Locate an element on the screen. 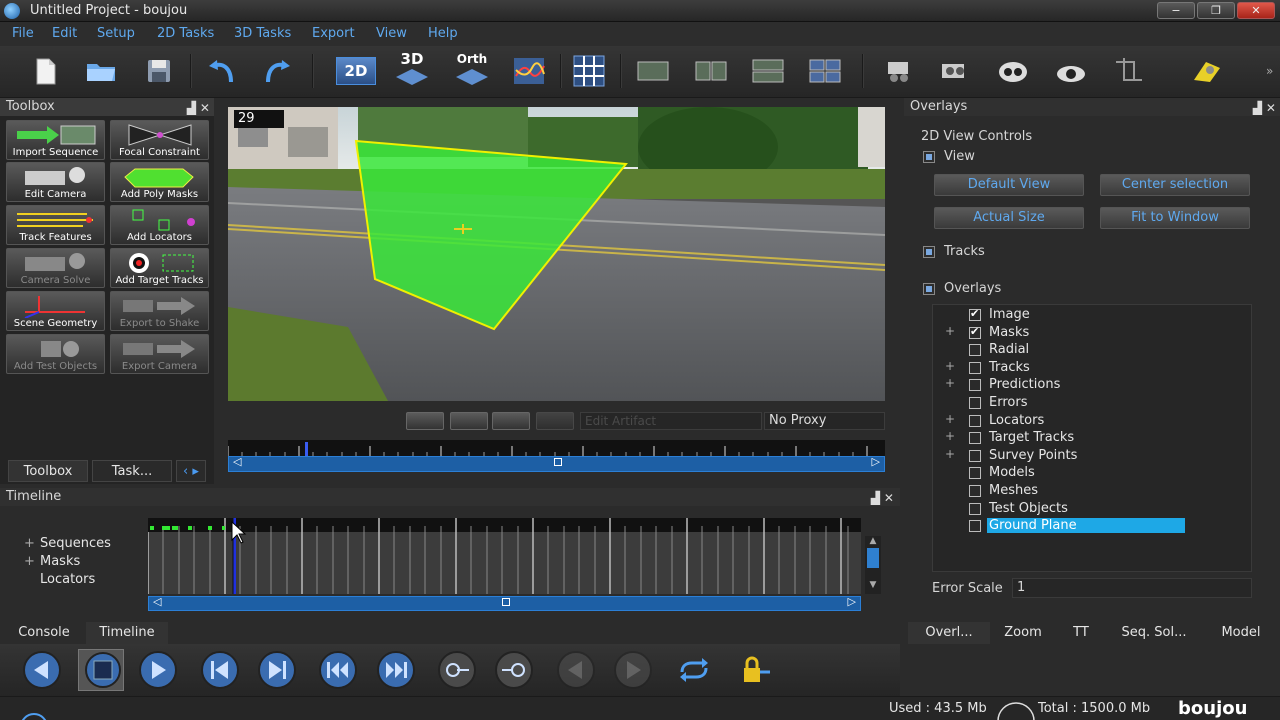  camera-track-icon is located at coordinates (1013, 71).